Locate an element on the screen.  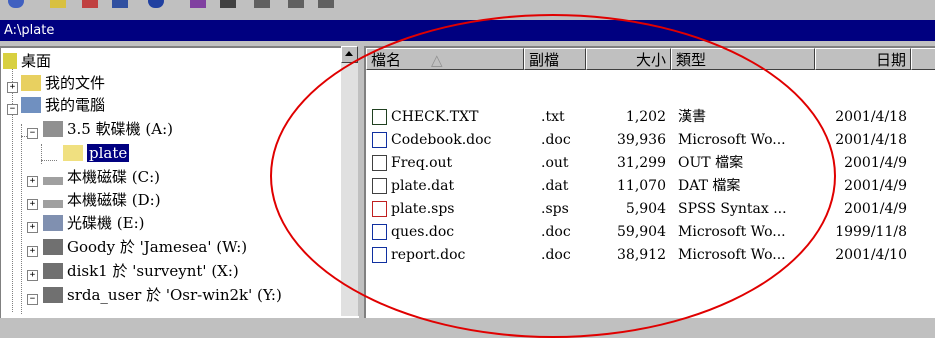
tree-item-label: plate is located at coordinates (108, 153).